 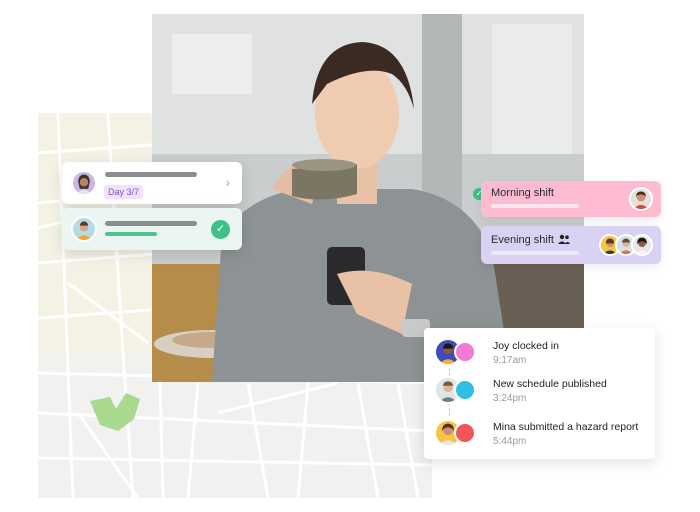 I want to click on activity-title: Mina submitted a hazard report, so click(x=566, y=427).